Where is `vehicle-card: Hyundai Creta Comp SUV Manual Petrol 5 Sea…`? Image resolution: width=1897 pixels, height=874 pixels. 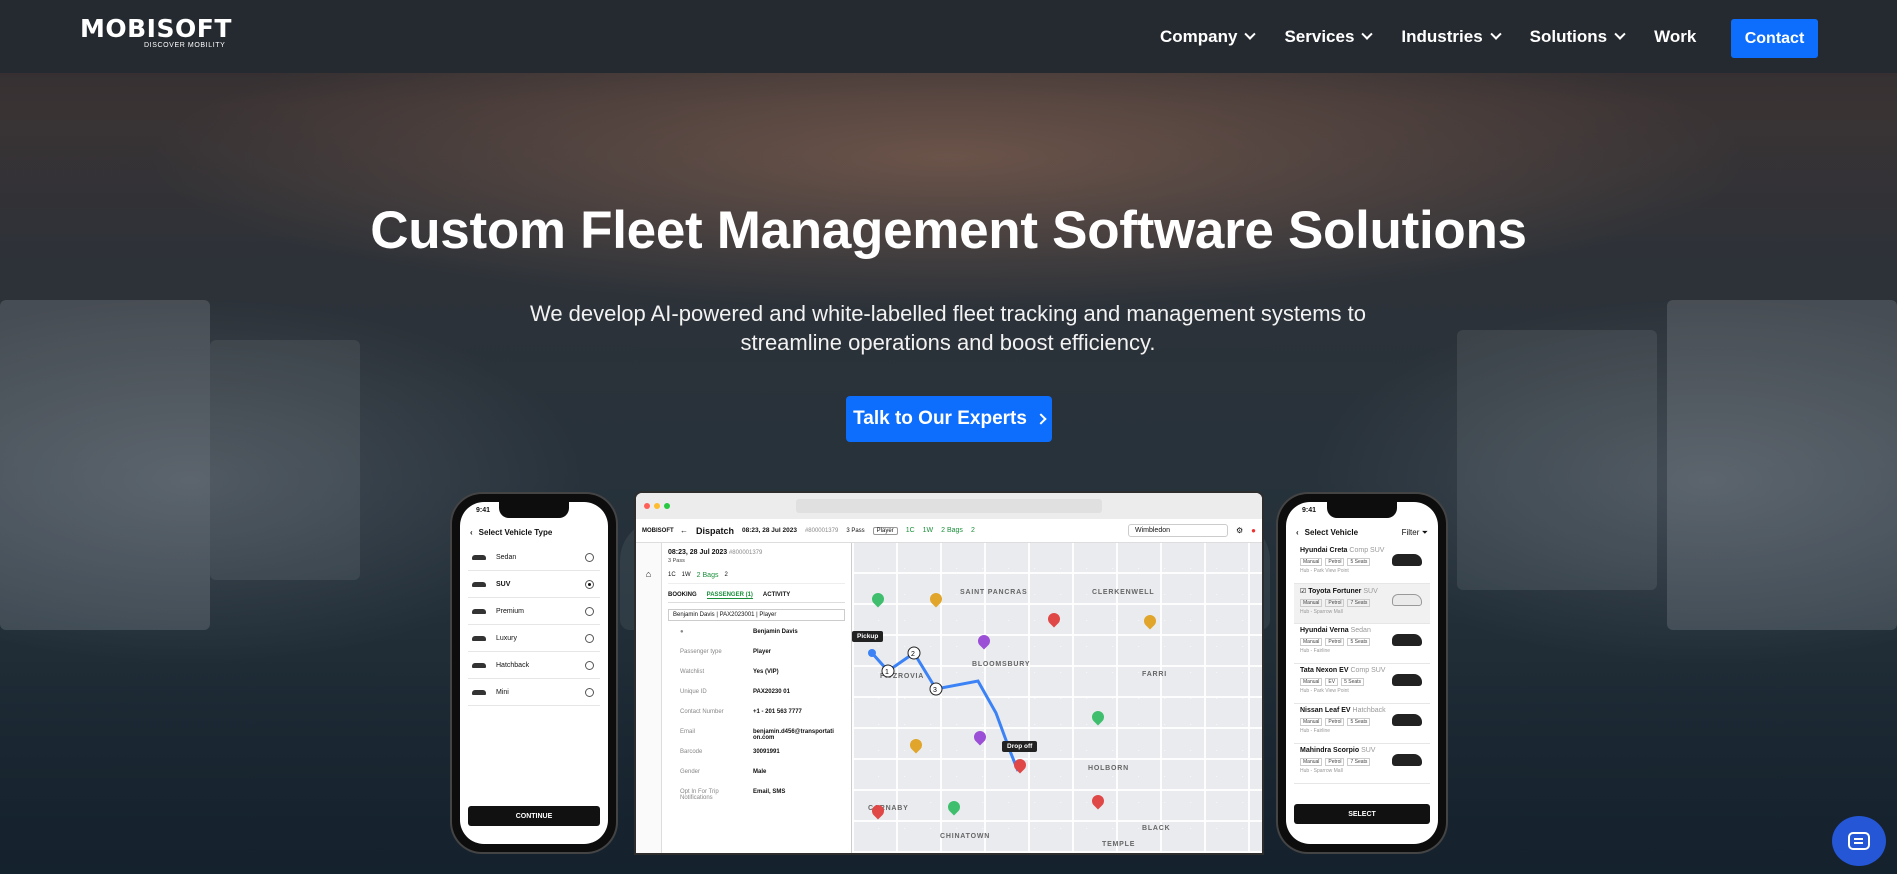 vehicle-card: Hyundai Creta Comp SUV Manual Petrol 5 Sea… is located at coordinates (1362, 564).